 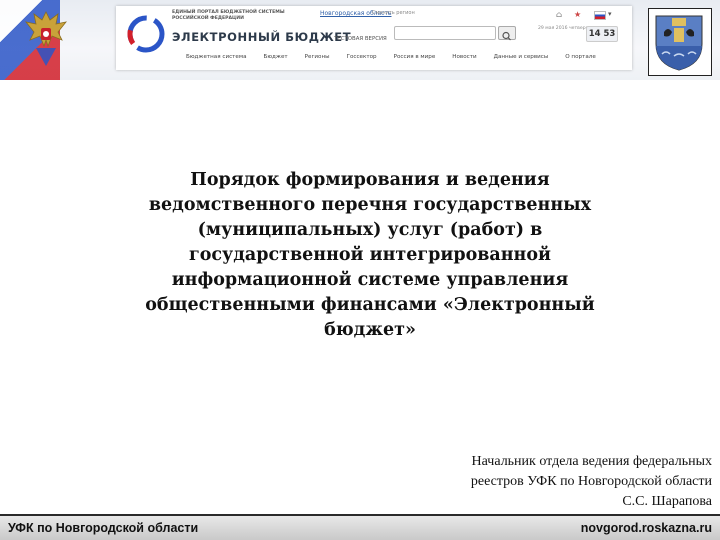 What do you see at coordinates (370, 330) in the screenshot?
I see `title-line: бюджет»` at bounding box center [370, 330].